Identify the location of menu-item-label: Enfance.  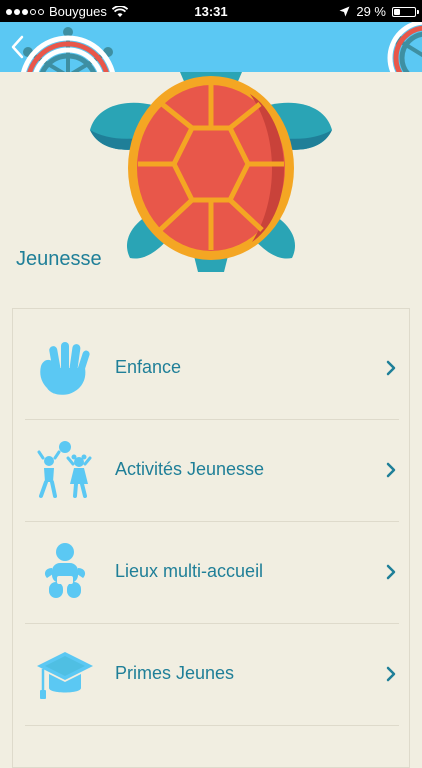
(148, 367).